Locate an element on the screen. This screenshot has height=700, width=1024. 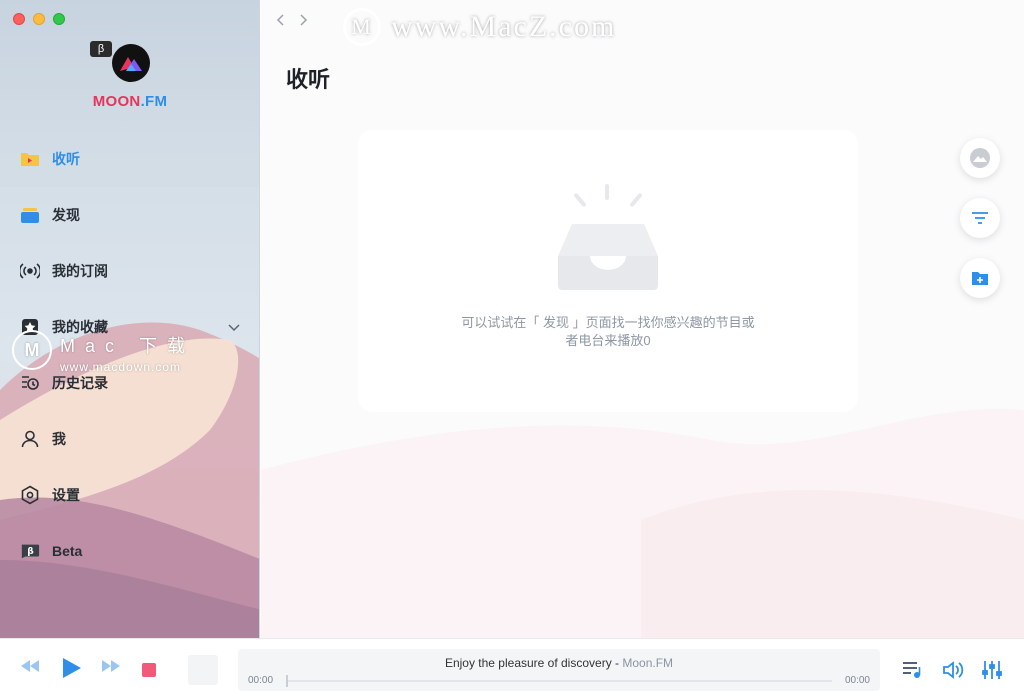
now-playing-brand: Moon.FM is located at coordinates (648, 663).